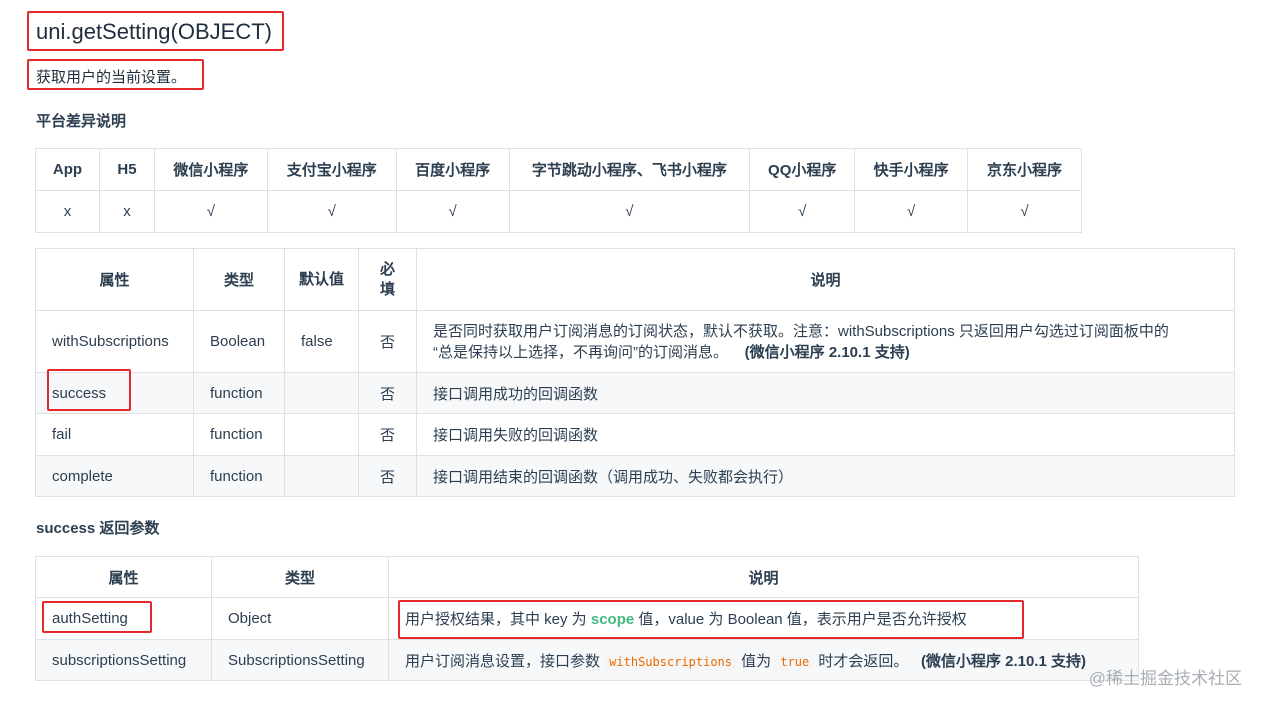 Image resolution: width=1263 pixels, height=705 pixels. What do you see at coordinates (67, 169) in the screenshot?
I see `platform-th-app: App` at bounding box center [67, 169].